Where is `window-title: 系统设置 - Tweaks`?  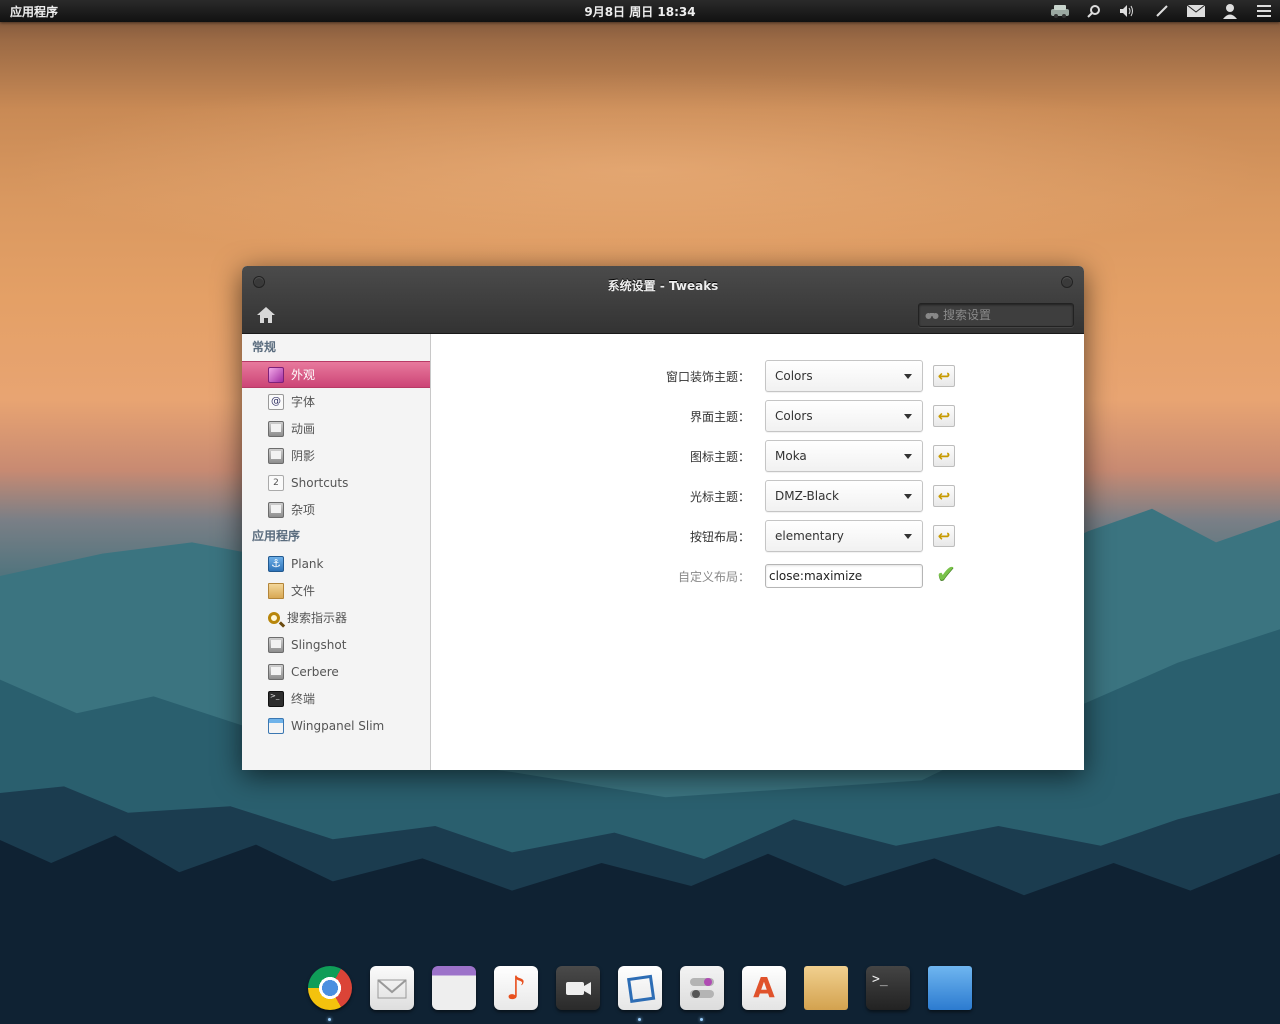 window-title: 系统设置 - Tweaks is located at coordinates (663, 286).